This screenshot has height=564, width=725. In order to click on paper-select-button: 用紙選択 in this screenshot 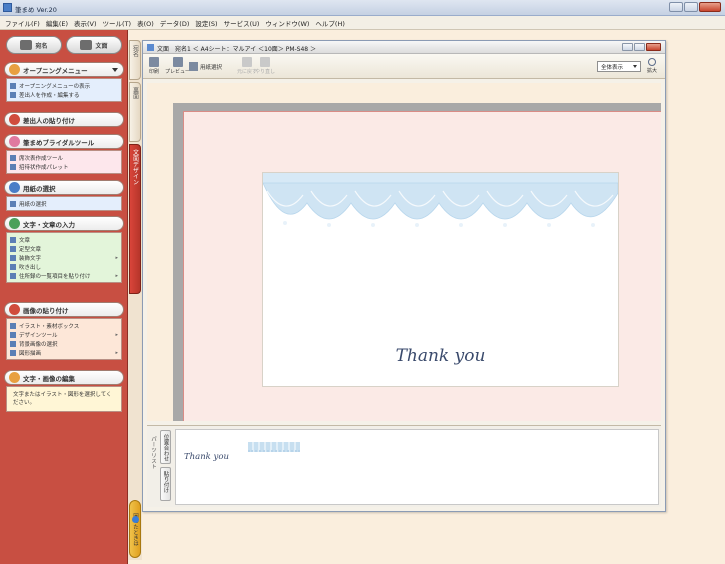, I will do `click(205, 66)`.